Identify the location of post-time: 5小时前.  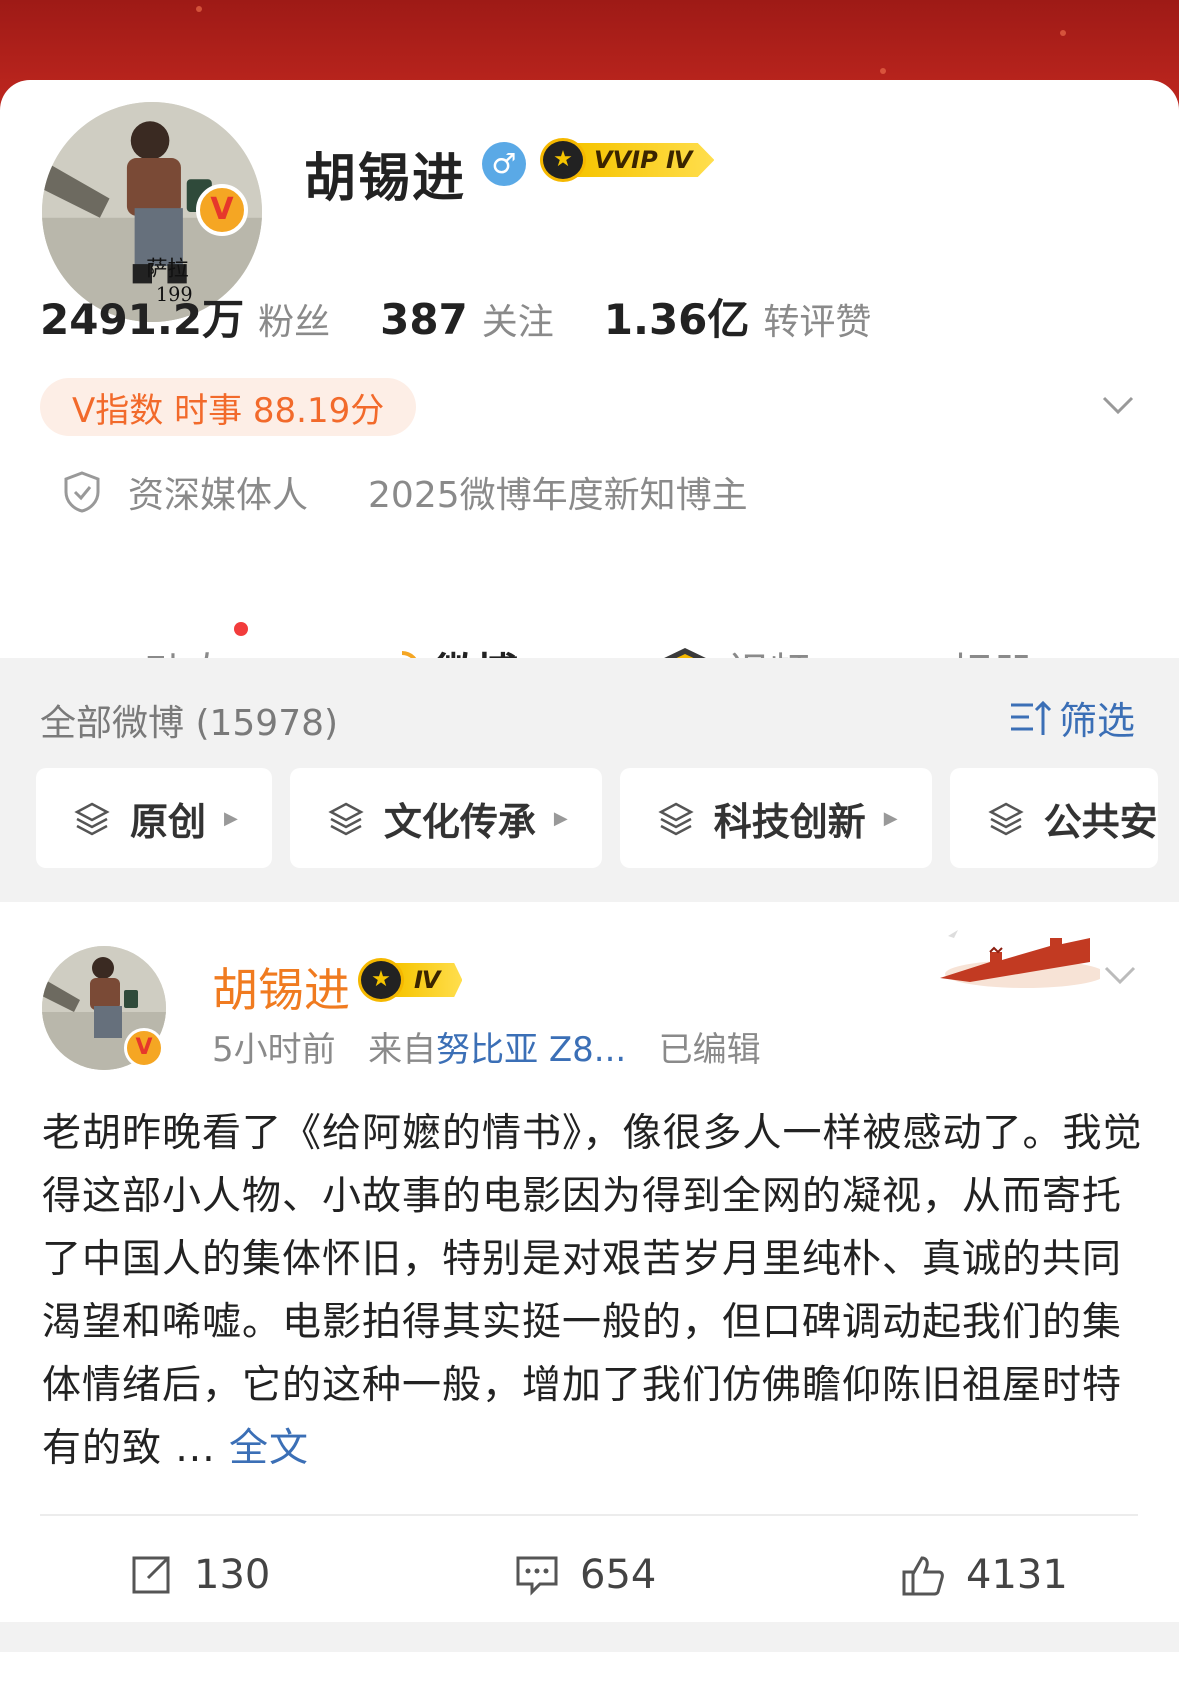
(274, 1050).